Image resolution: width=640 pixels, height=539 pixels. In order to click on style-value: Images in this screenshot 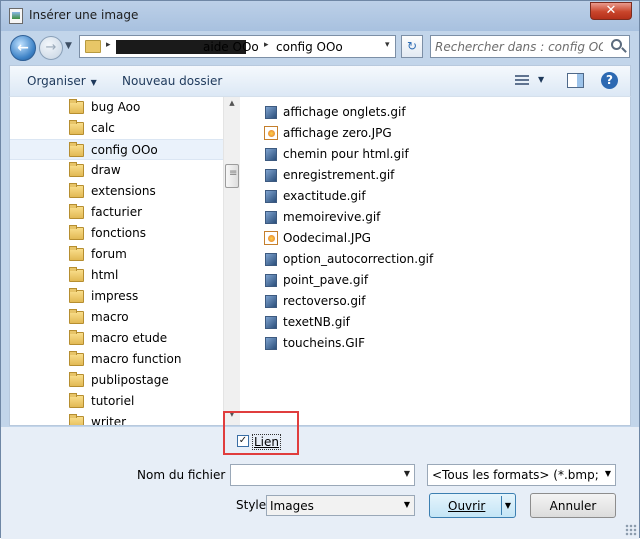, I will do `click(292, 506)`.